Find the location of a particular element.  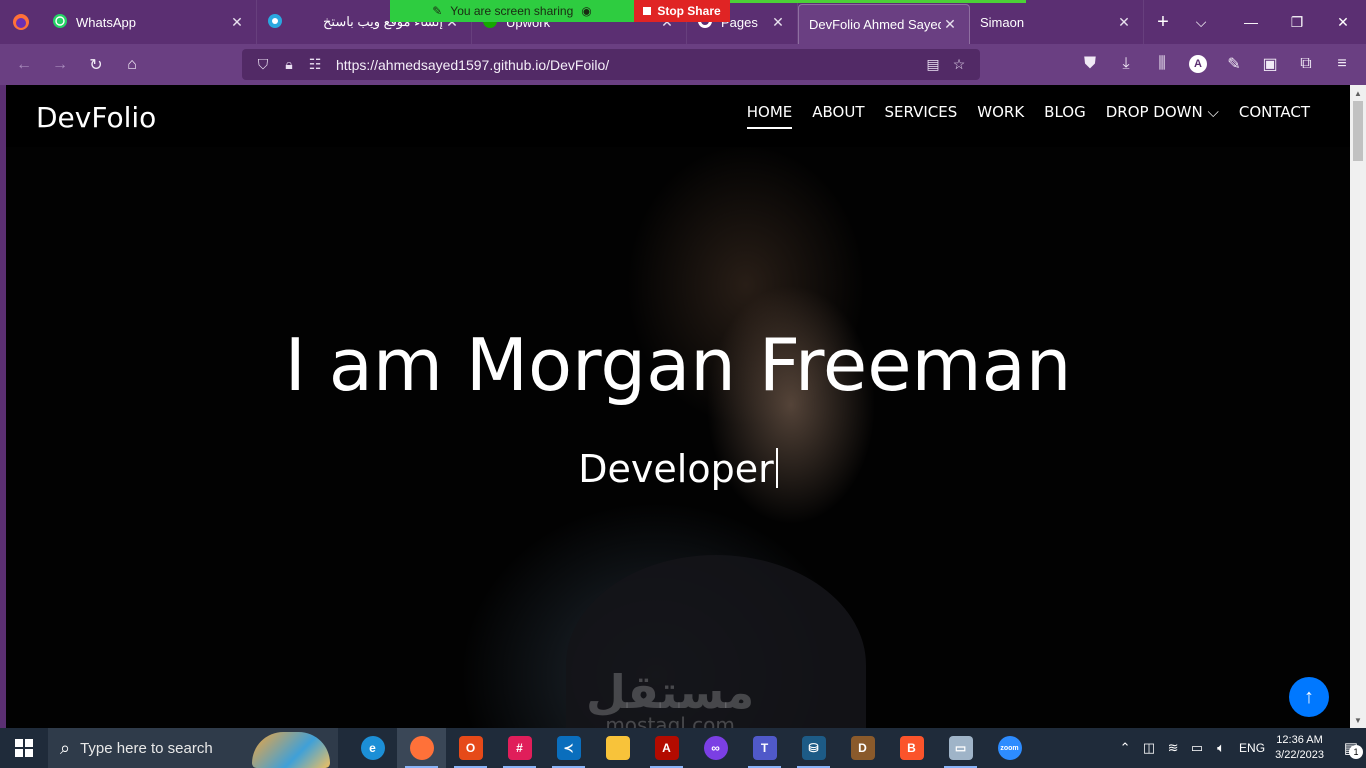

hero-title: I am Morgan Freeman is located at coordinates (678, 365).